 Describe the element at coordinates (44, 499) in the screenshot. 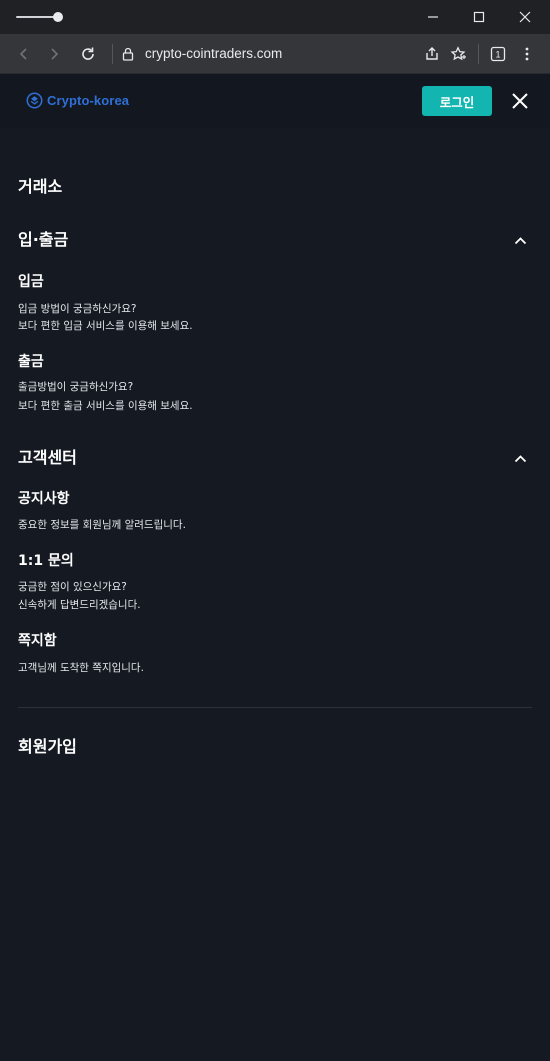

I see `menu-item-notice: 공지사항` at that location.